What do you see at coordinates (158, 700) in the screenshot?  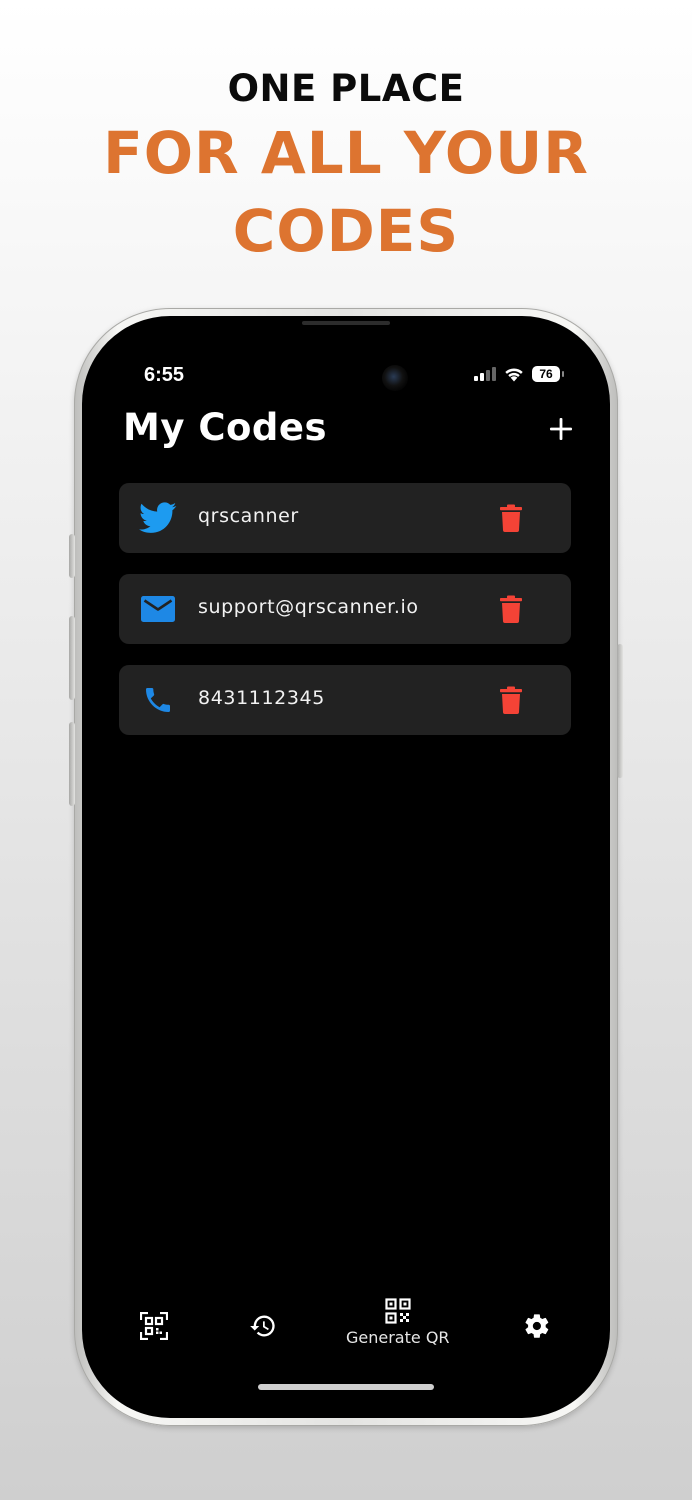 I see `phone-icon` at bounding box center [158, 700].